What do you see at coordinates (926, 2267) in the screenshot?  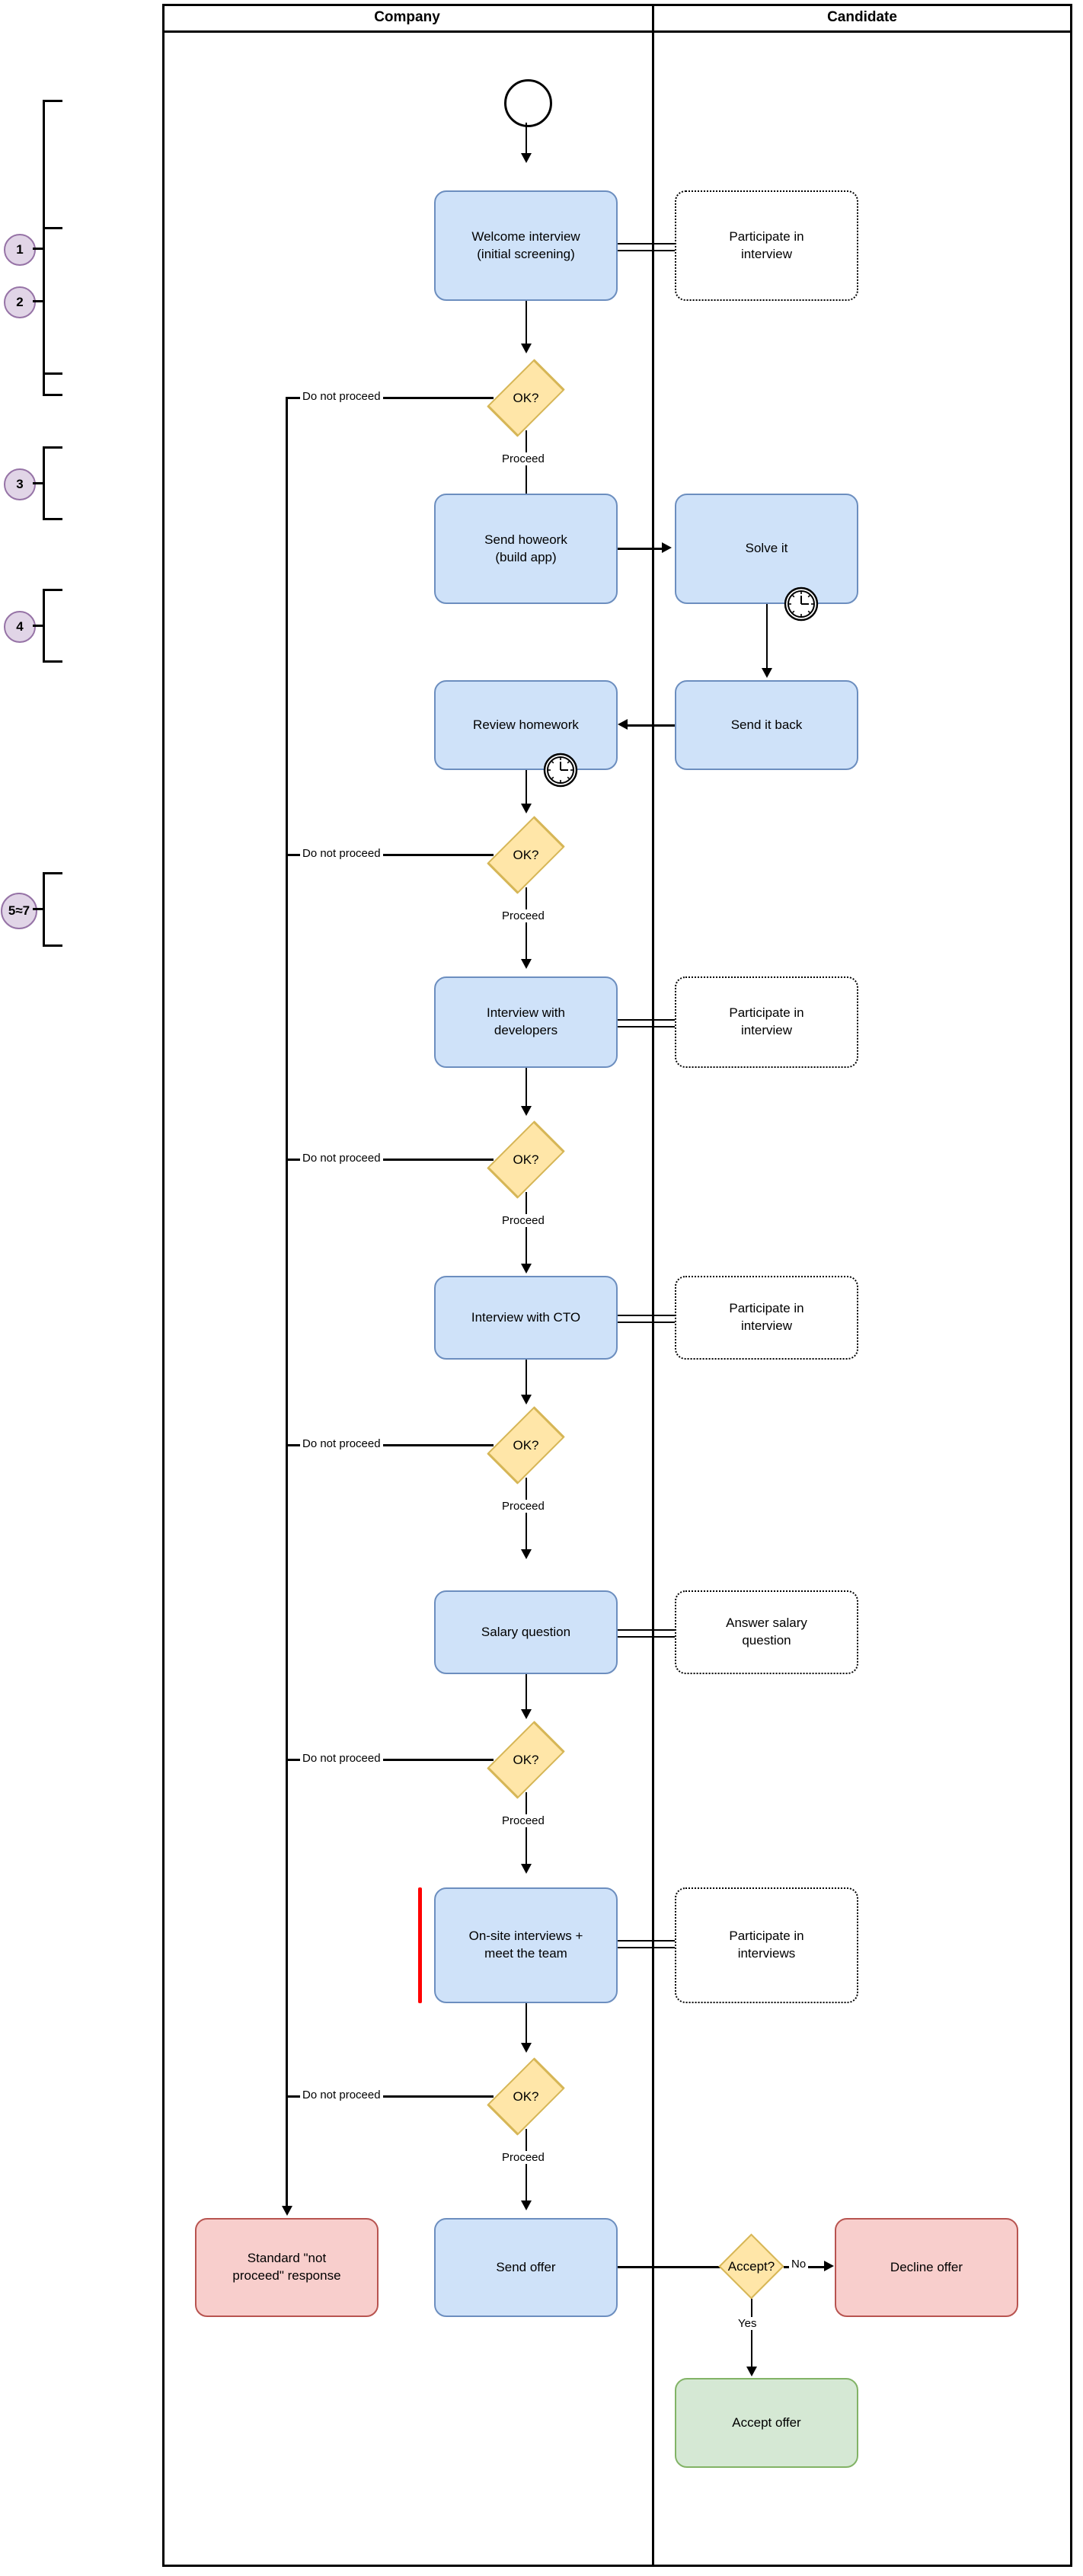 I see `task-decline-offer: Decline offer` at bounding box center [926, 2267].